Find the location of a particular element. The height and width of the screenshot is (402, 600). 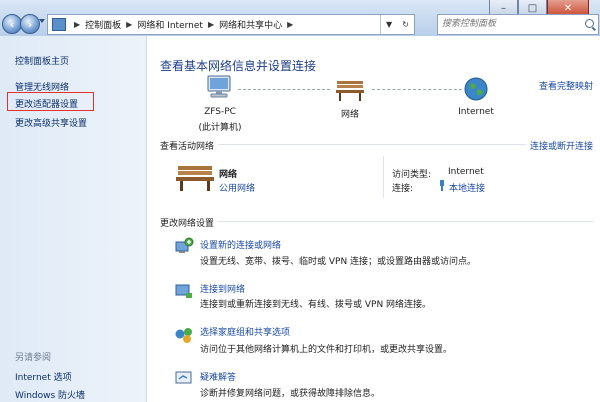

recent-pages-dropdown-icon is located at coordinates (42, 21).